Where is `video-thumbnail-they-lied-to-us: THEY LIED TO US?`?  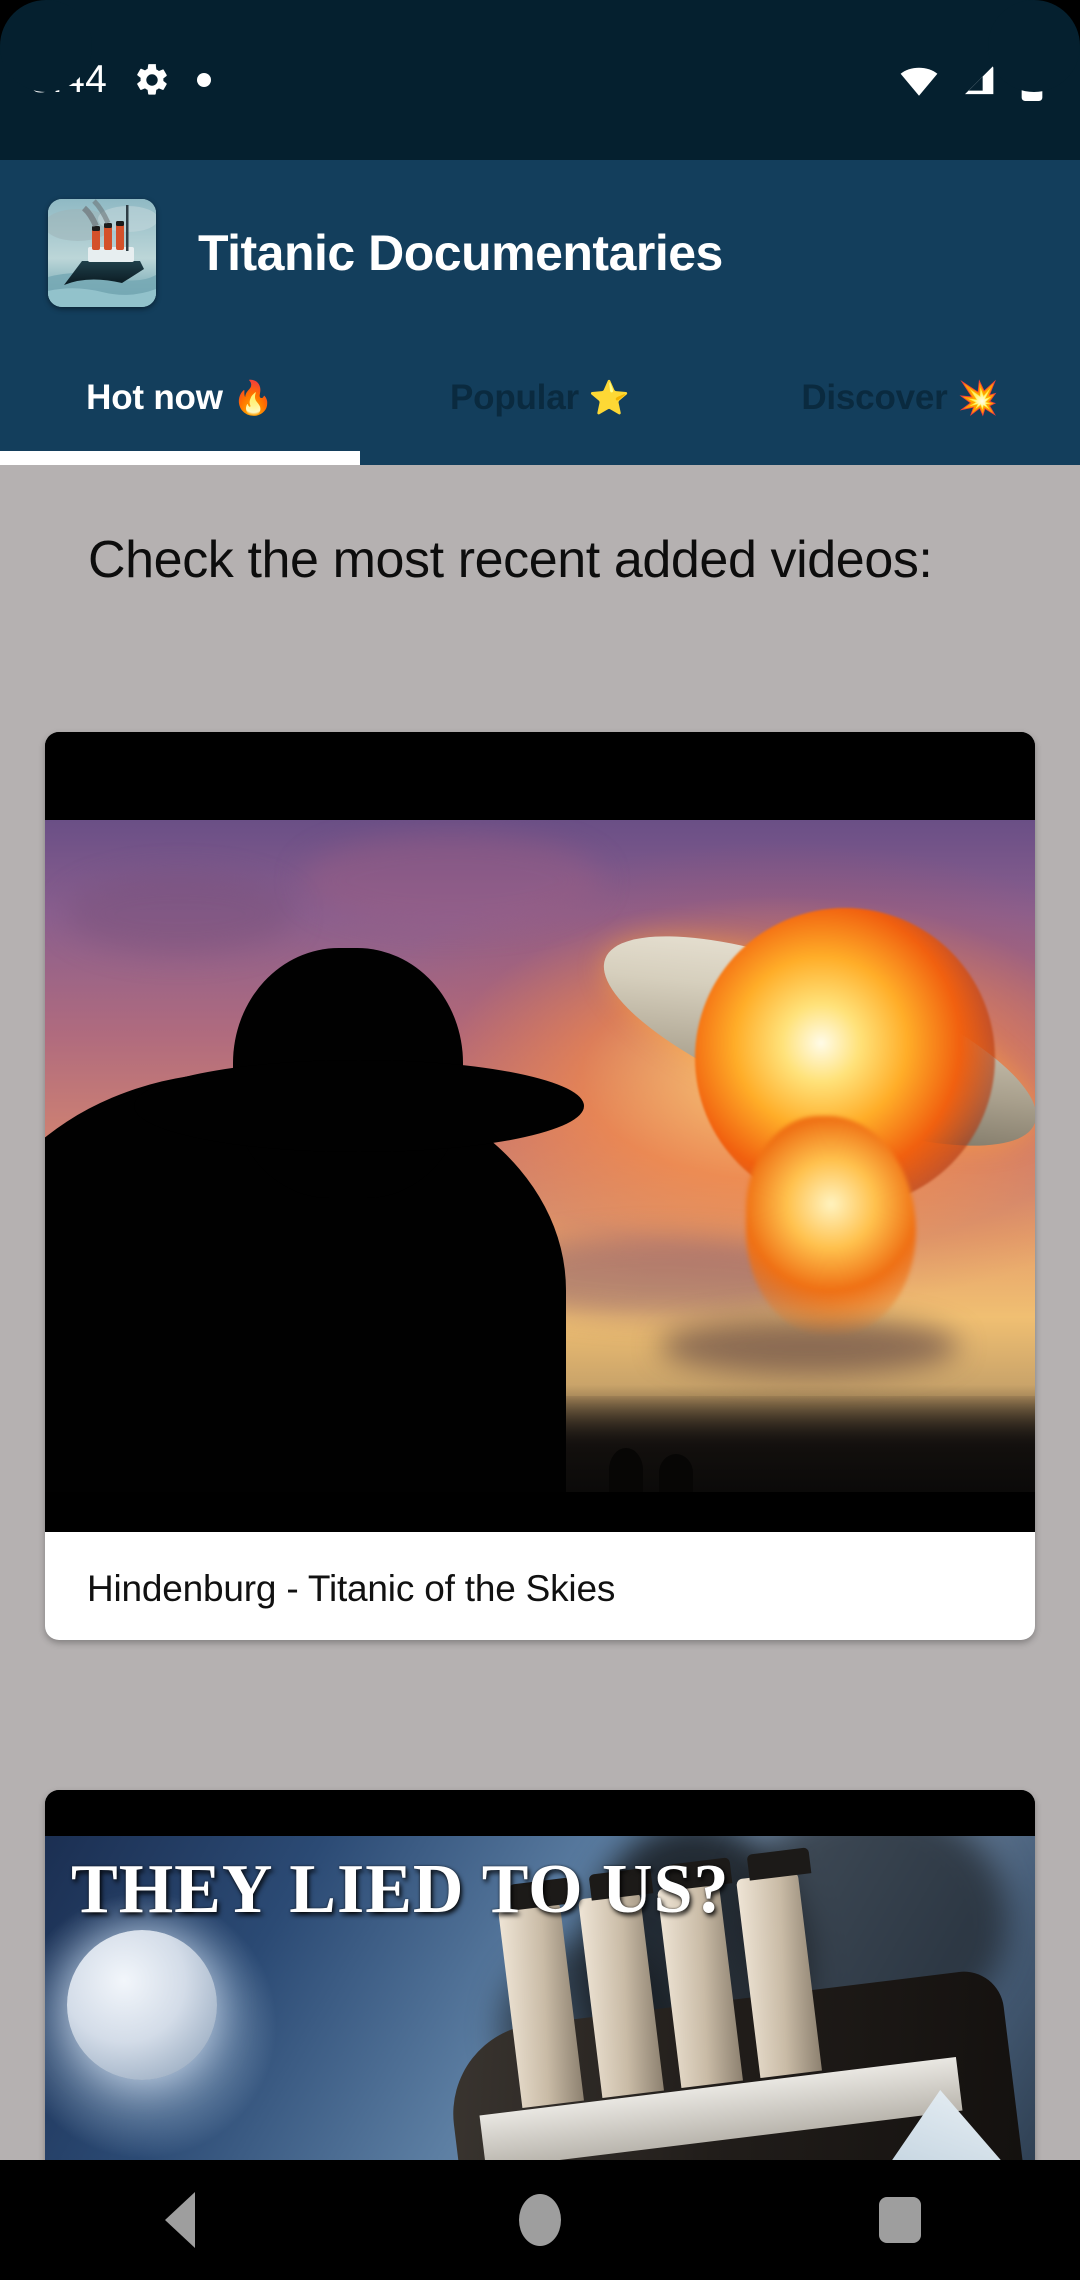
video-thumbnail-they-lied-to-us: THEY LIED TO US? is located at coordinates (540, 1975).